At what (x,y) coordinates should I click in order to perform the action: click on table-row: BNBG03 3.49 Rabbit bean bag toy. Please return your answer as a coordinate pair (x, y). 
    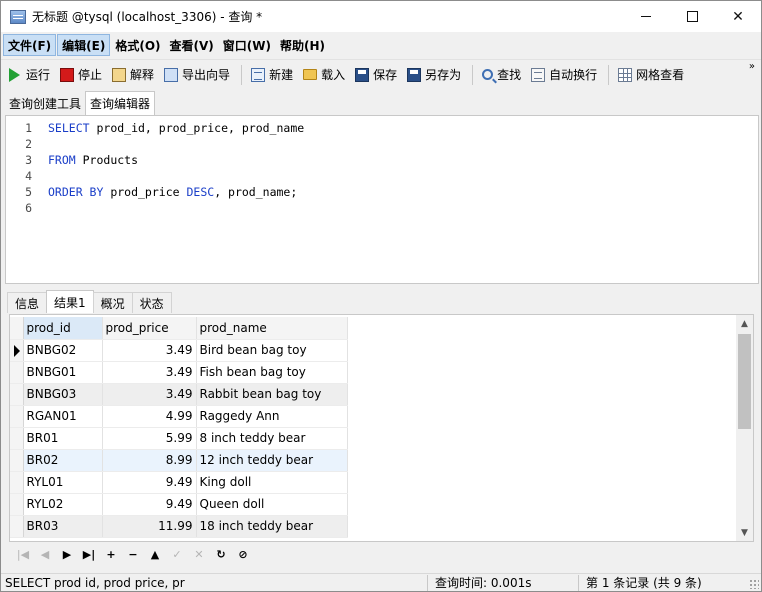
    Looking at the image, I should click on (179, 394).